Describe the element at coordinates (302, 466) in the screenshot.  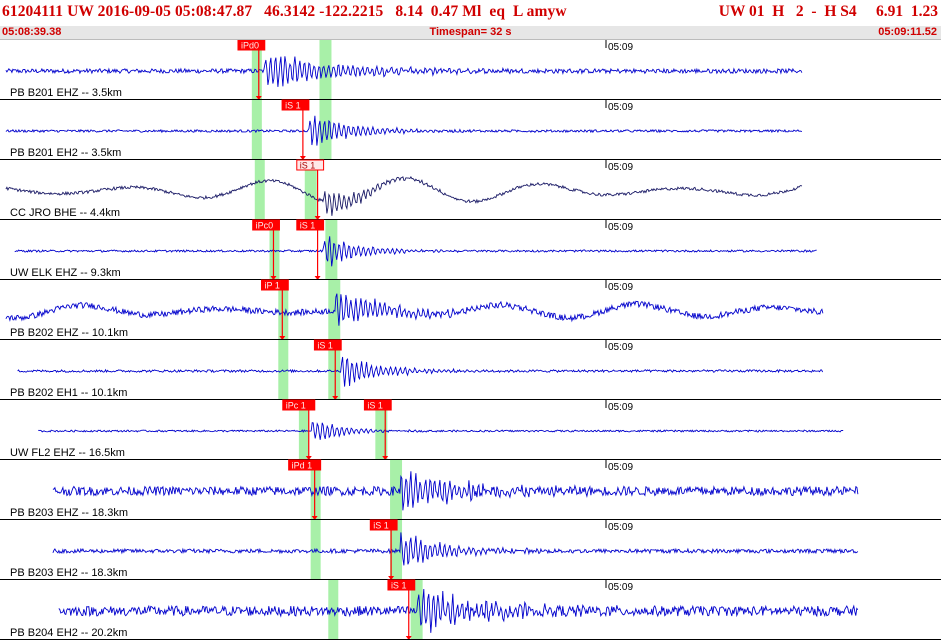
I see `pick-label: iPd 1` at that location.